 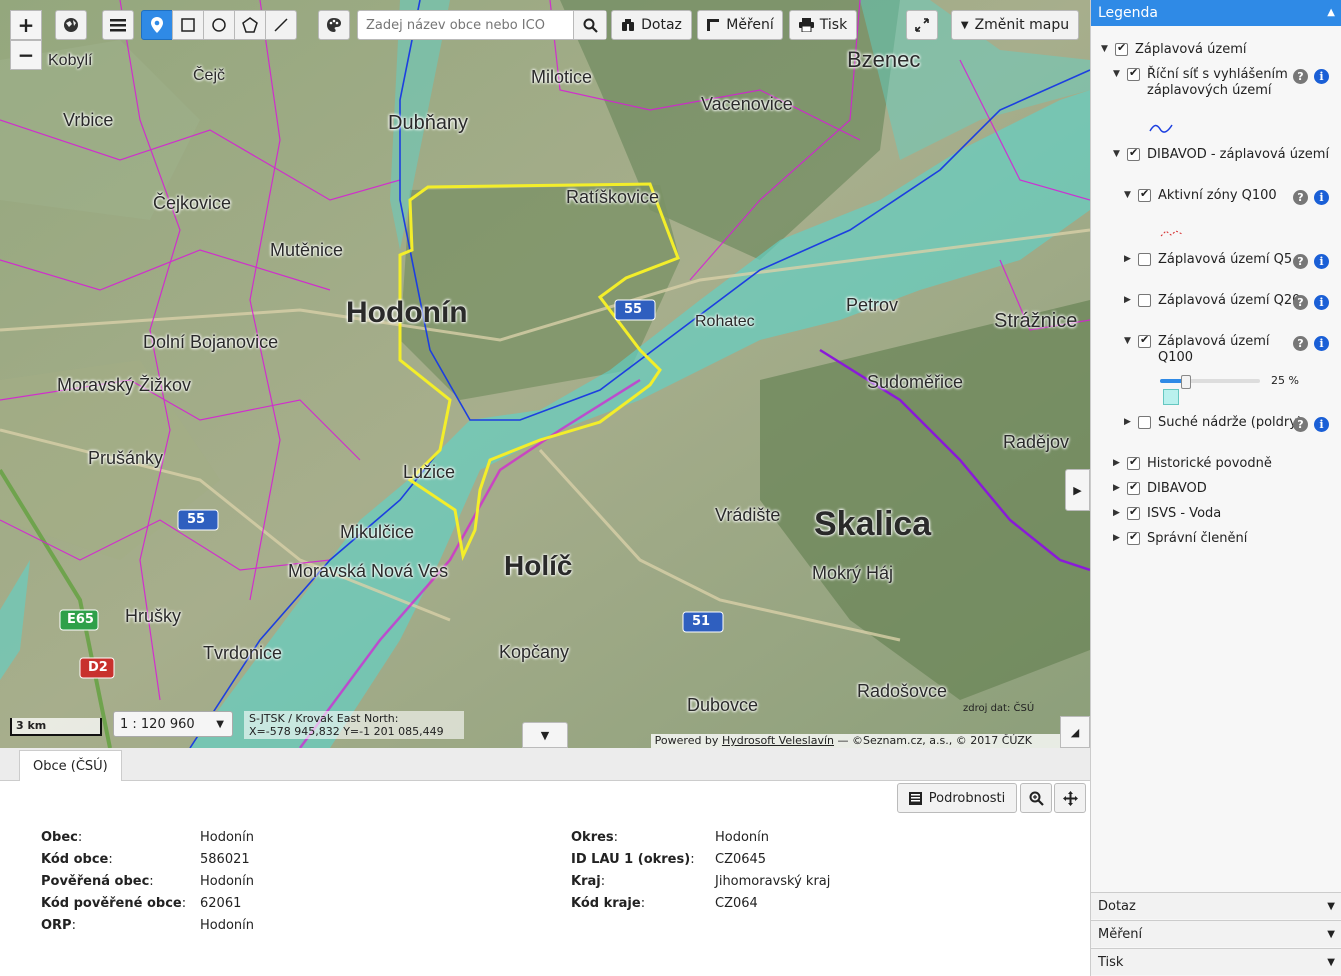 What do you see at coordinates (999, 708) in the screenshot?
I see `data-source-label: zdroj dat: ČSÚ` at bounding box center [999, 708].